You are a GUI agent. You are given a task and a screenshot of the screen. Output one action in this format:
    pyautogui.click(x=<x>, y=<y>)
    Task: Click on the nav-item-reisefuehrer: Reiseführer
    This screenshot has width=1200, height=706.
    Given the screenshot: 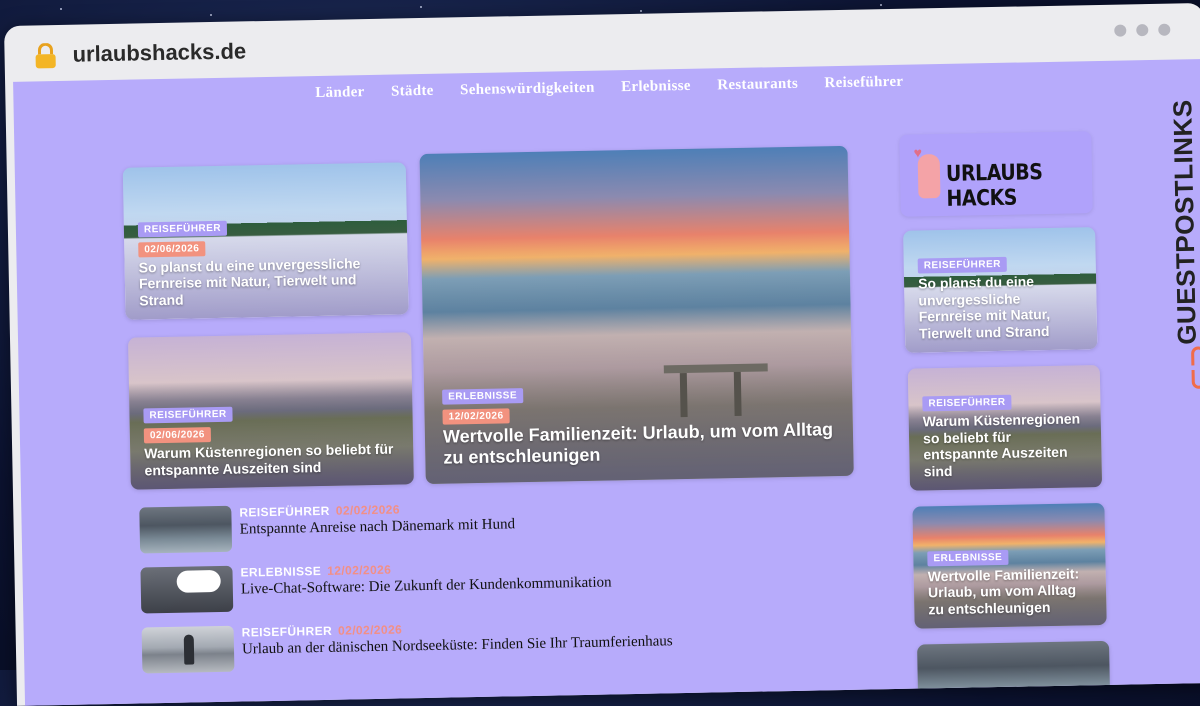 What is the action you would take?
    pyautogui.click(x=863, y=83)
    